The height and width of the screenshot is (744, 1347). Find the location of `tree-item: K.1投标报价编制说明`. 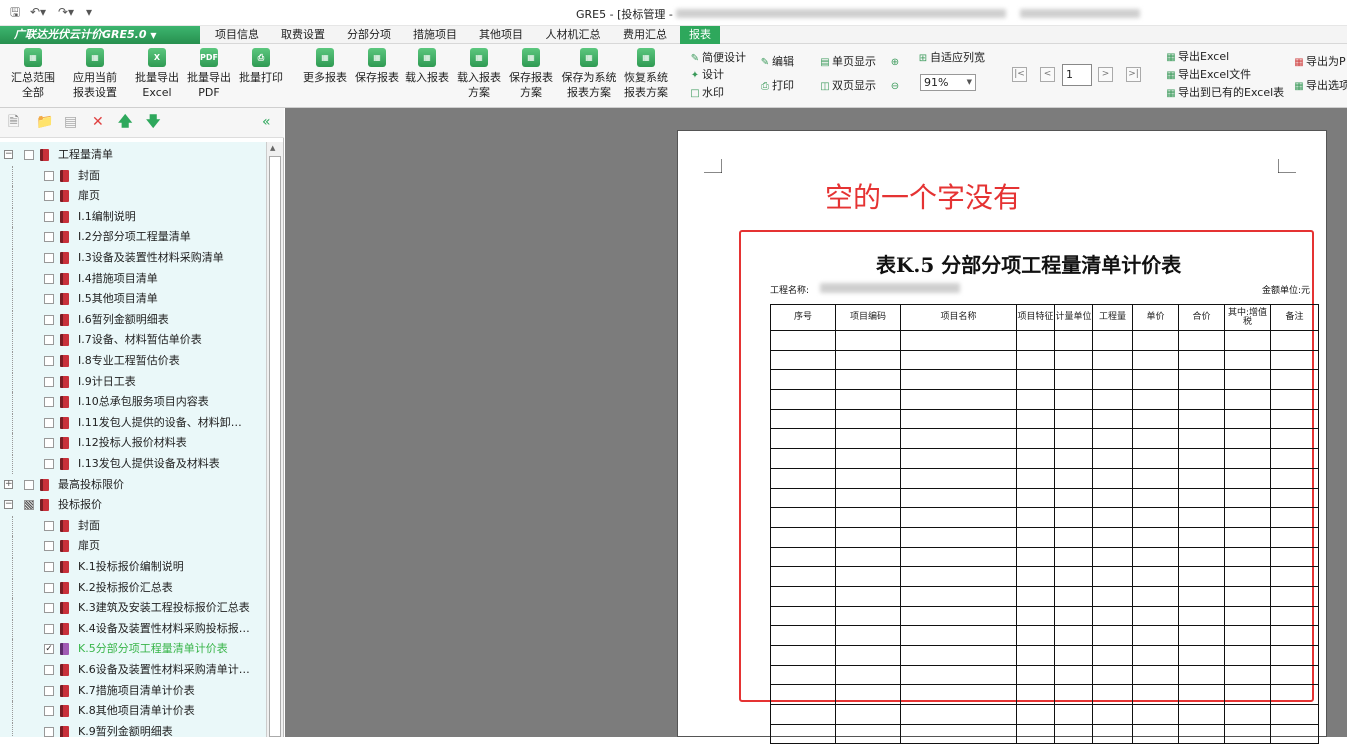

tree-item: K.1投标报价编制说明 is located at coordinates (133, 567).